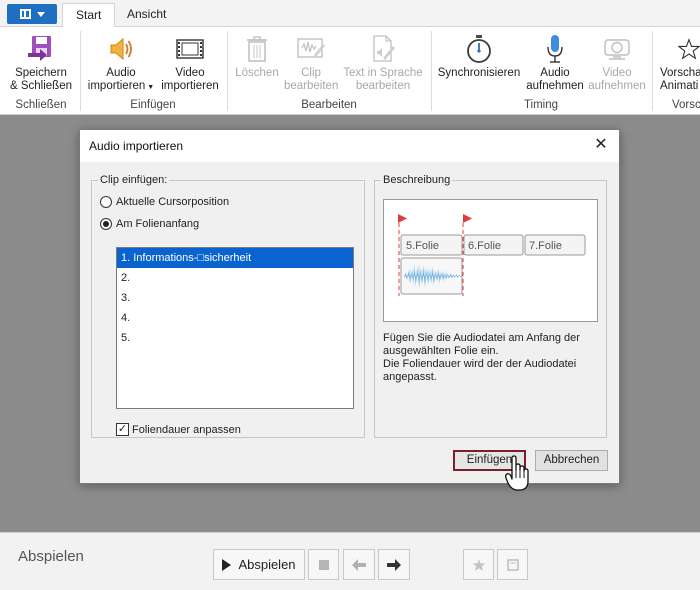 The height and width of the screenshot is (590, 700). Describe the element at coordinates (153, 105) in the screenshot. I see `group-label-insert: Einfügen` at that location.